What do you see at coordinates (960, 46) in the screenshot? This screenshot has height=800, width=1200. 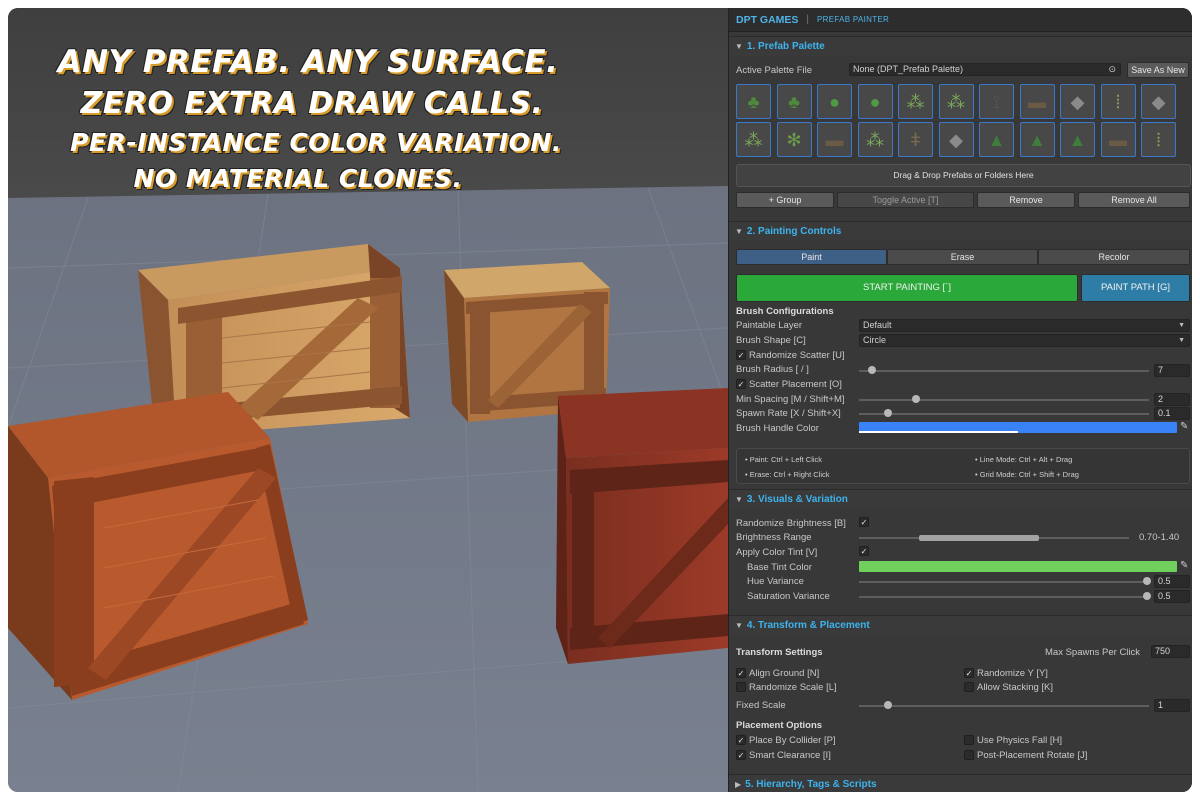 I see `section-prefab-palette: ▼ 1. Prefab Palette` at bounding box center [960, 46].